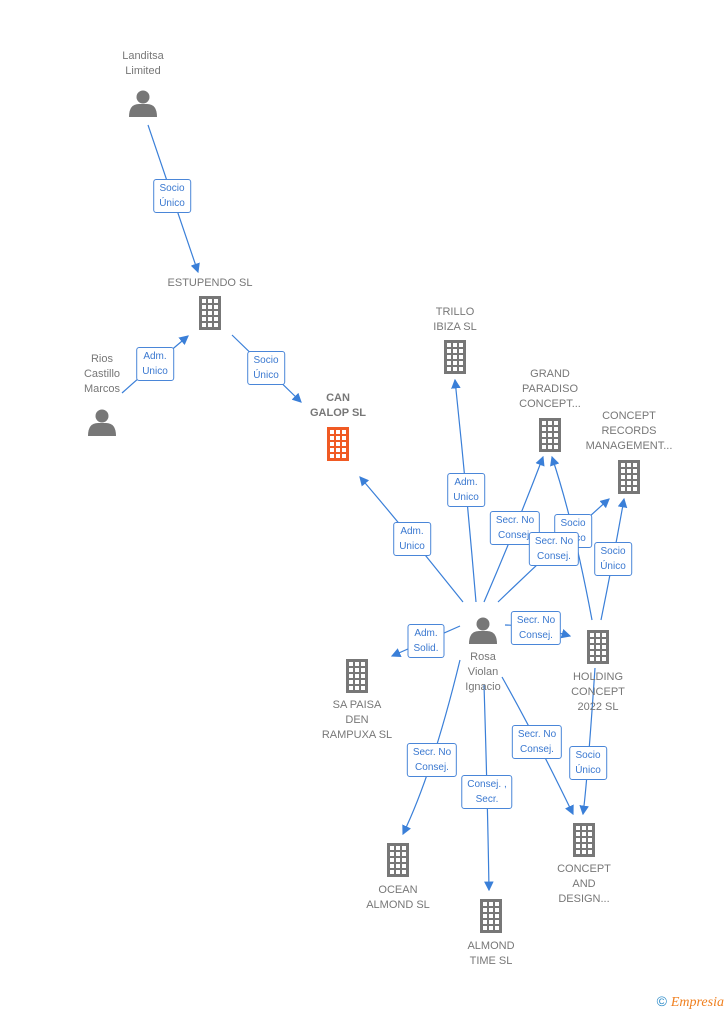 The width and height of the screenshot is (728, 1015). I want to click on node-label-line: GALOP SL, so click(338, 413).